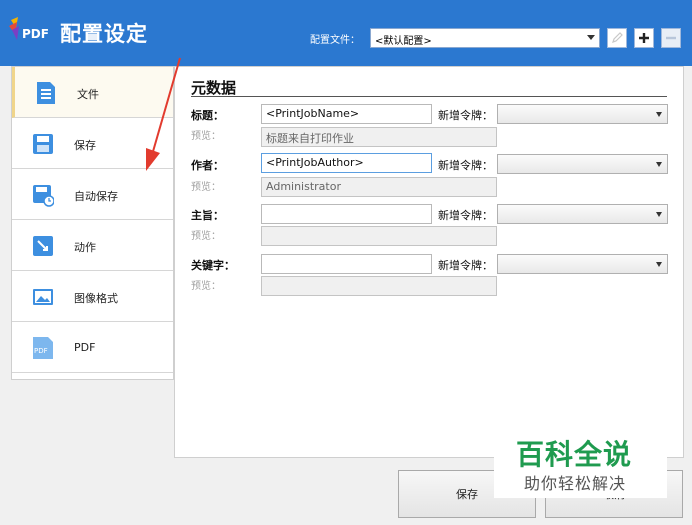 The height and width of the screenshot is (525, 692). Describe the element at coordinates (335, 40) in the screenshot. I see `profile-label: 配置文件：` at that location.